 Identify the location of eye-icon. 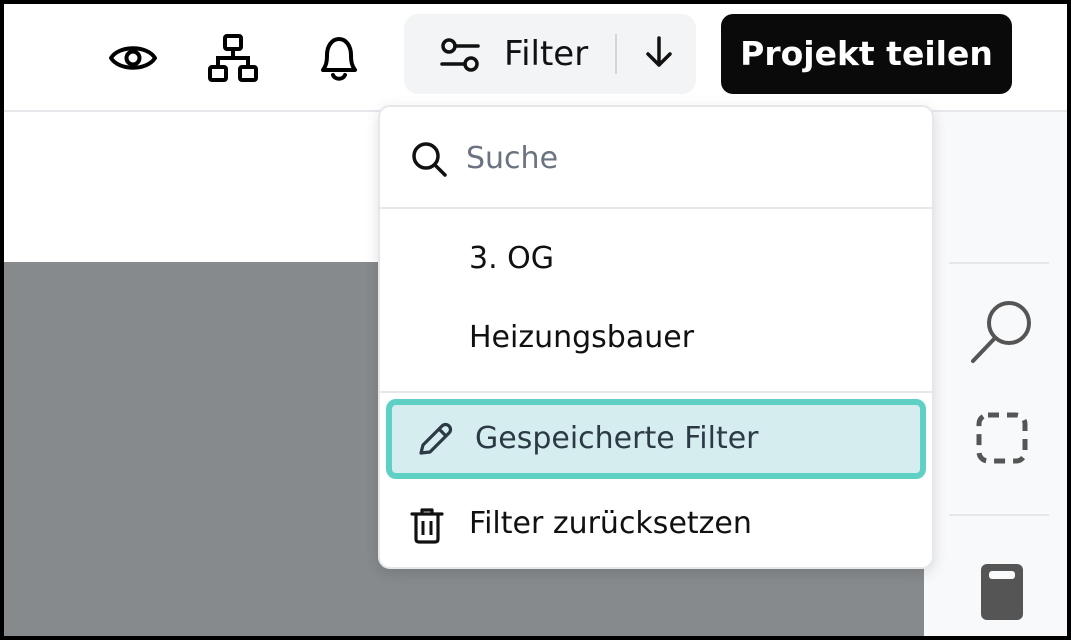
(133, 58).